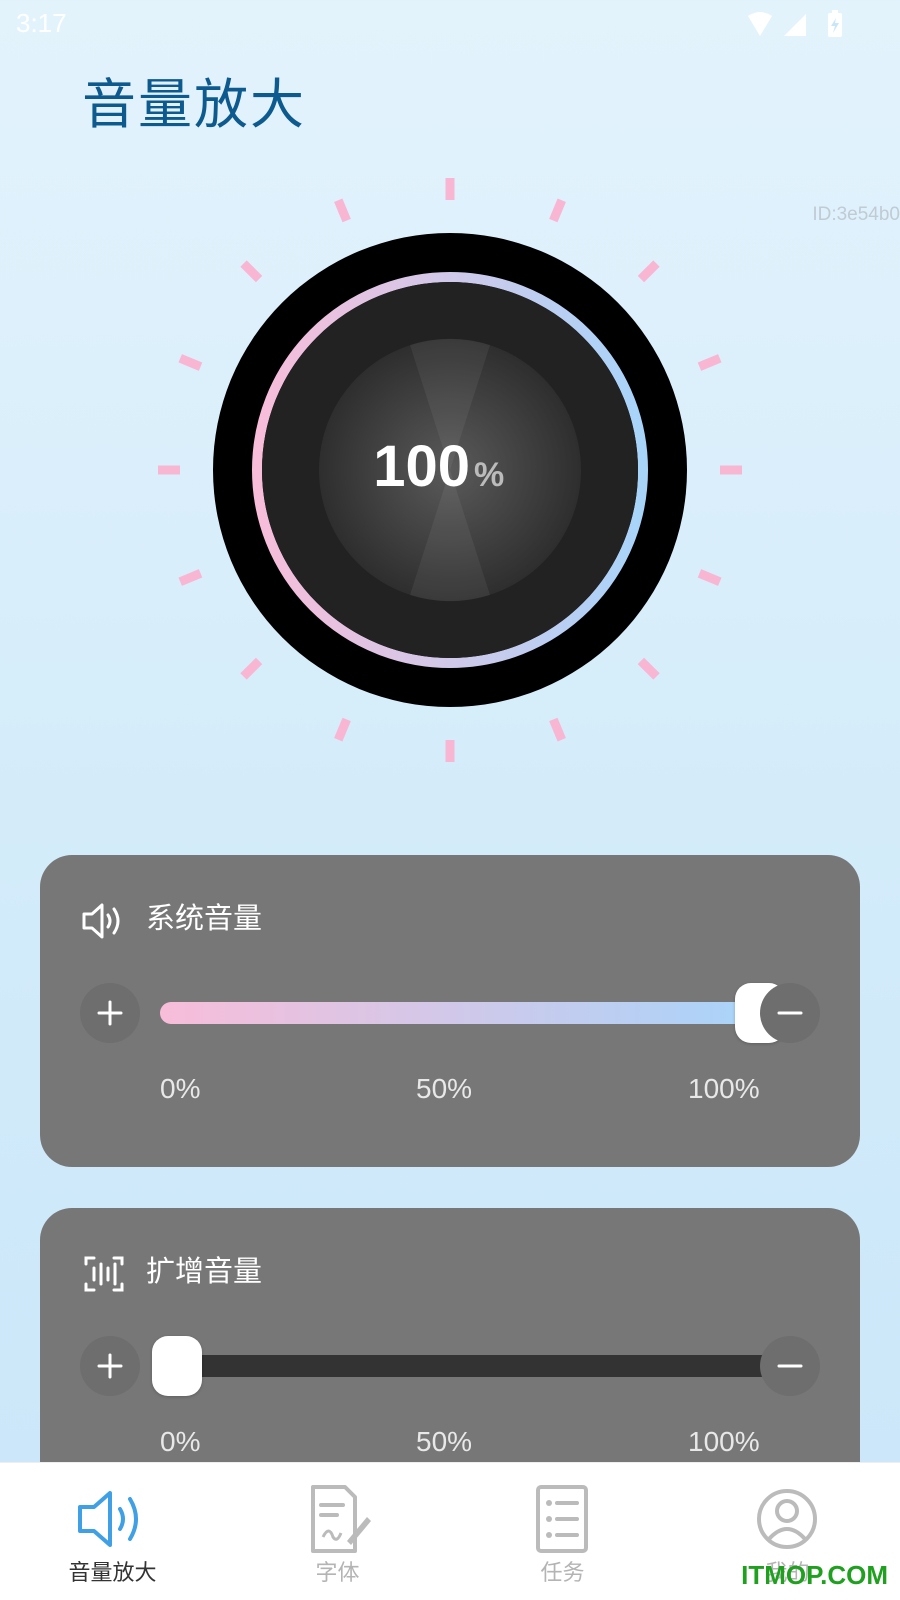  I want to click on page-title: 音量放大, so click(194, 104).